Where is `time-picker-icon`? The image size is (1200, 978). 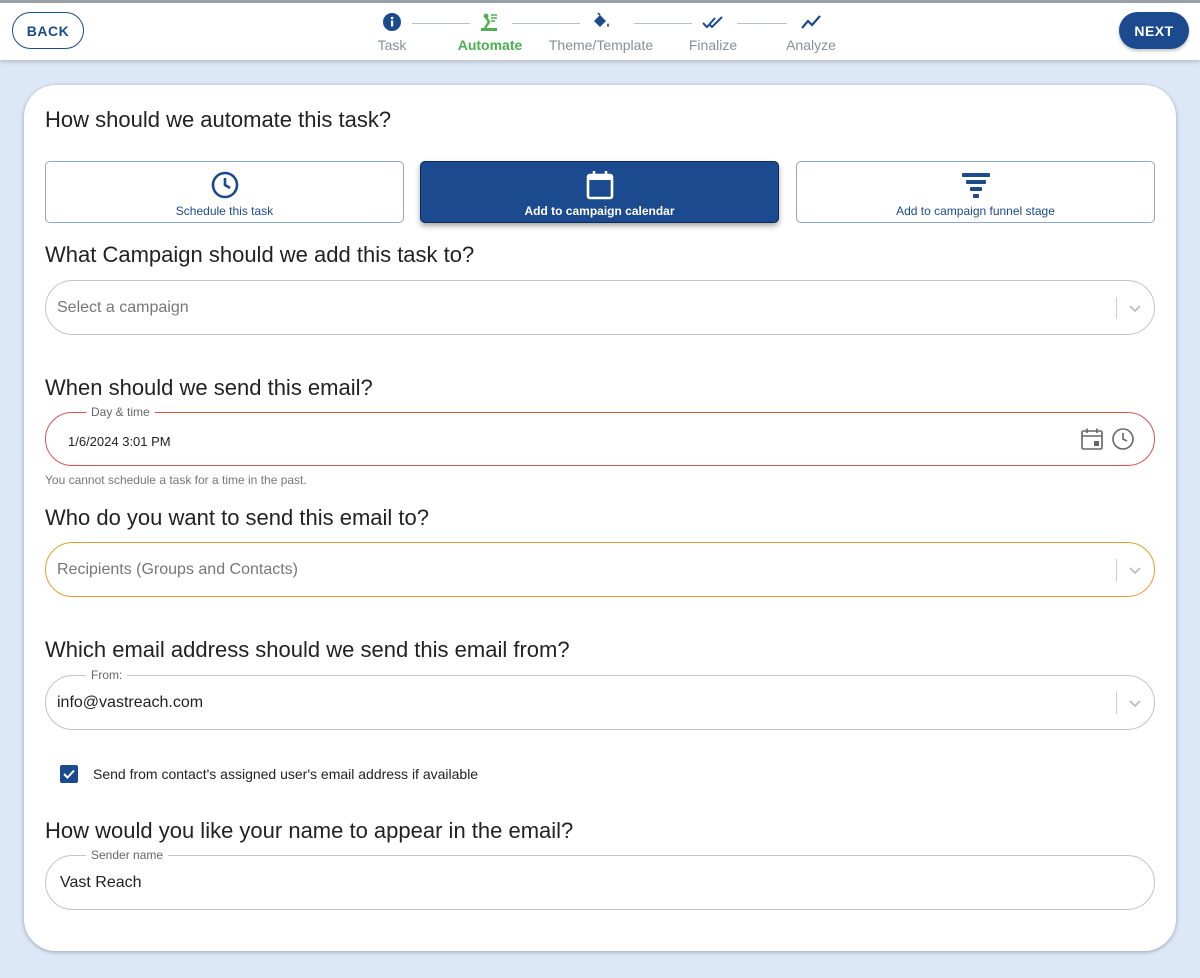 time-picker-icon is located at coordinates (1123, 439).